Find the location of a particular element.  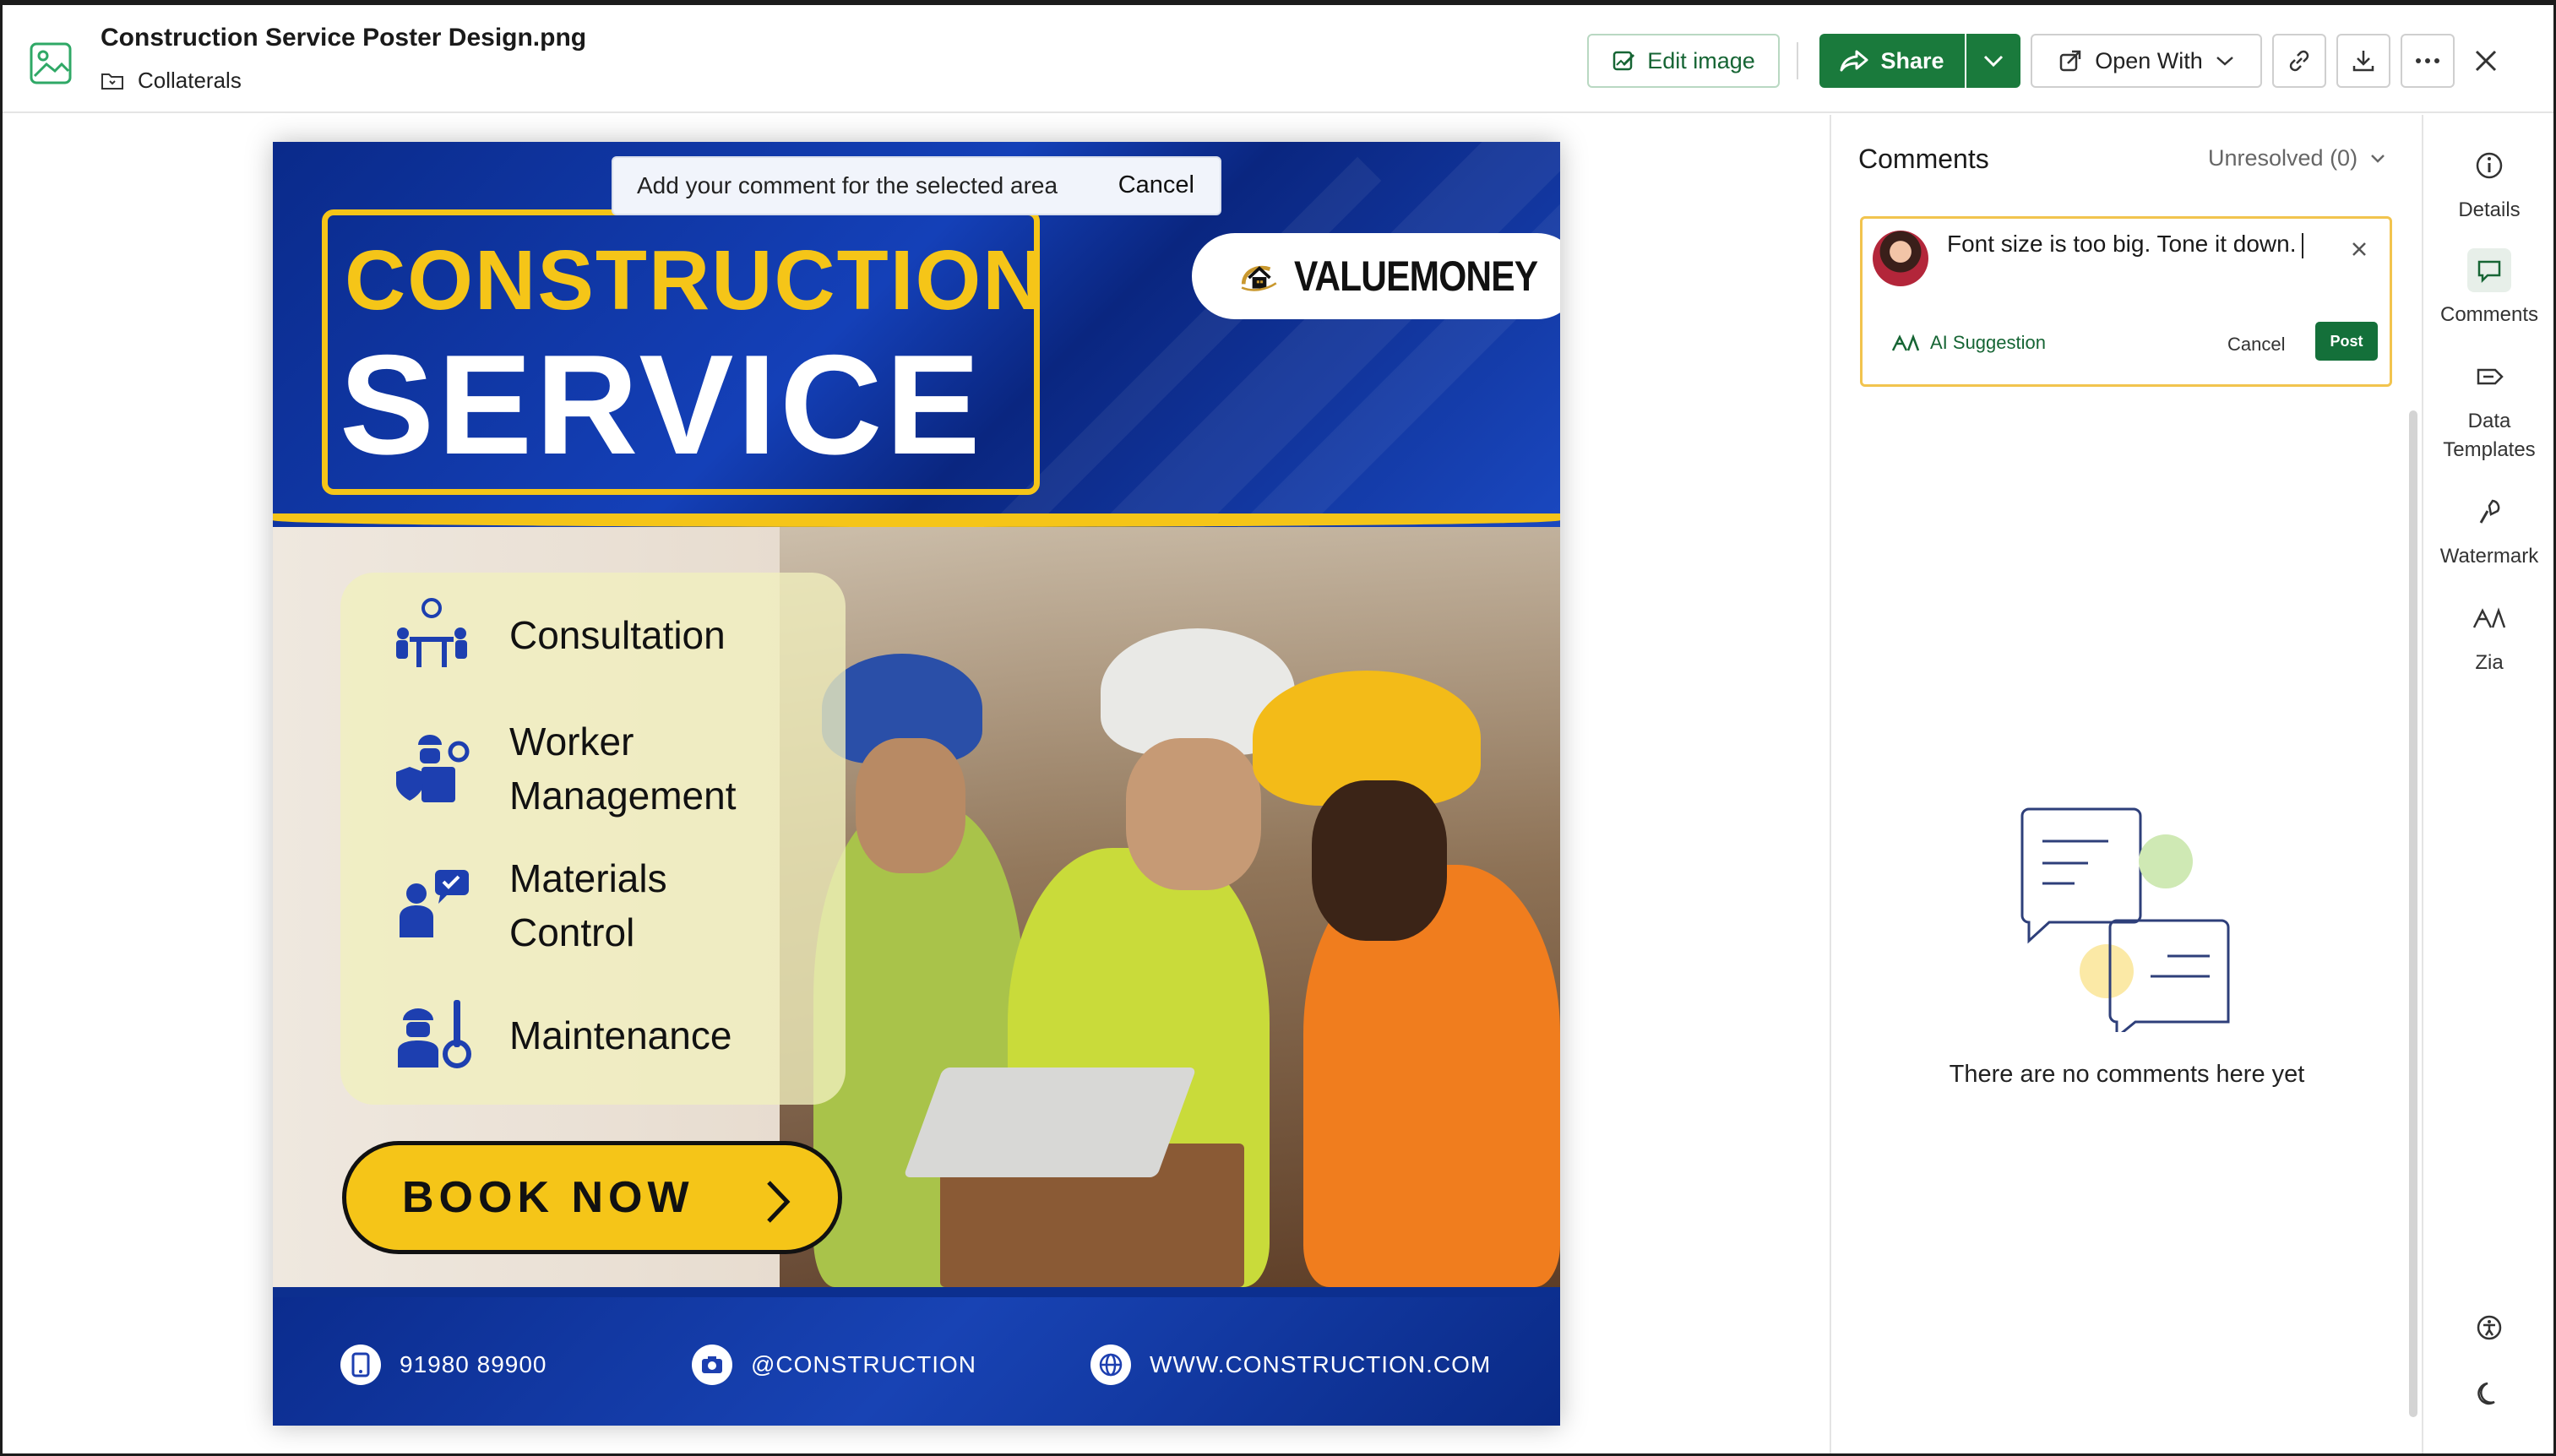

more-options-button is located at coordinates (2428, 61).